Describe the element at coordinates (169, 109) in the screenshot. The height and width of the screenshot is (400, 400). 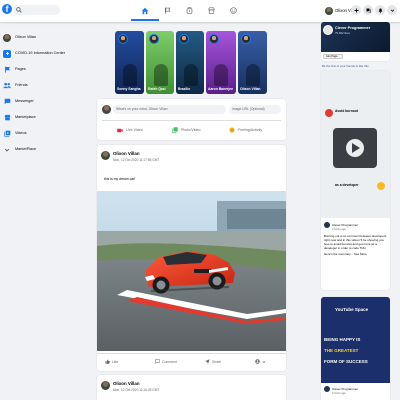
I see `status-input: What's on your mind, Olixon Villan` at that location.